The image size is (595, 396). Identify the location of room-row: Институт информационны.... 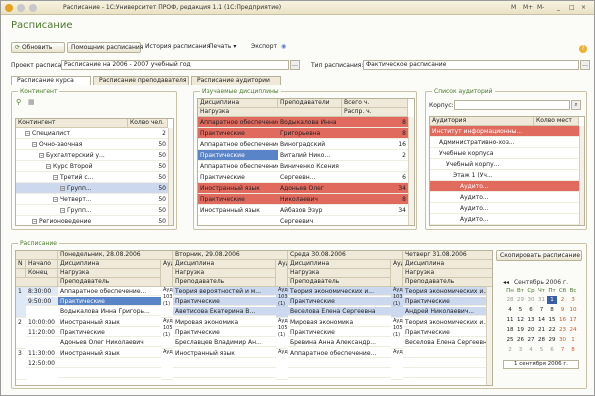
(504, 131).